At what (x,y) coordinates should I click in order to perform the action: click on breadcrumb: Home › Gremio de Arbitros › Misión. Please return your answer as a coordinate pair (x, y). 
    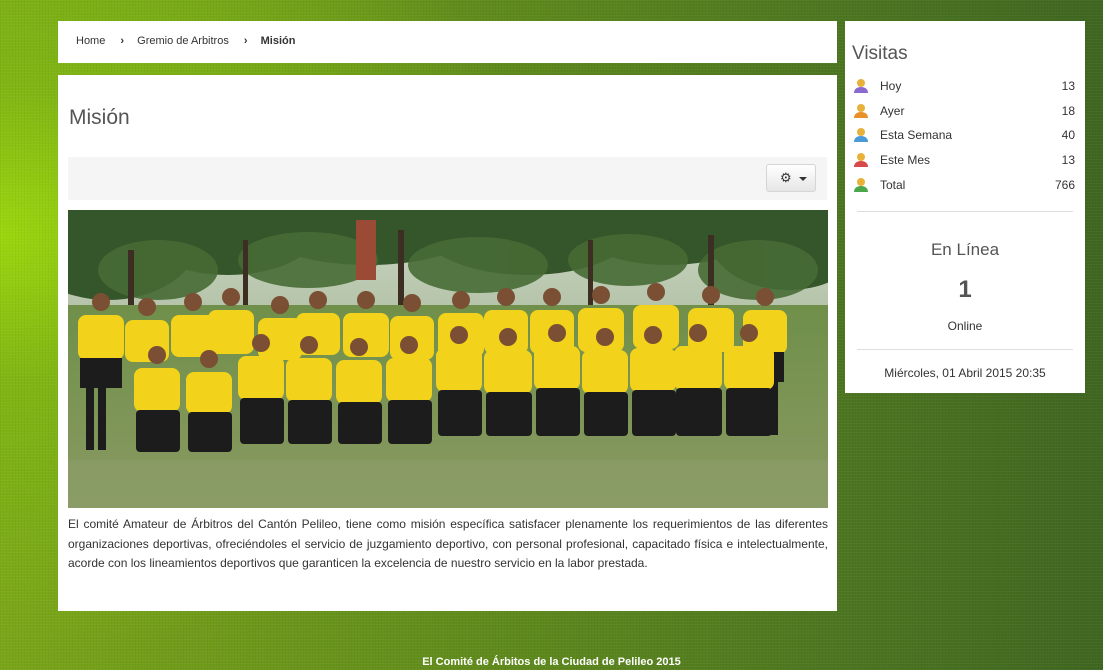
    Looking at the image, I should click on (447, 42).